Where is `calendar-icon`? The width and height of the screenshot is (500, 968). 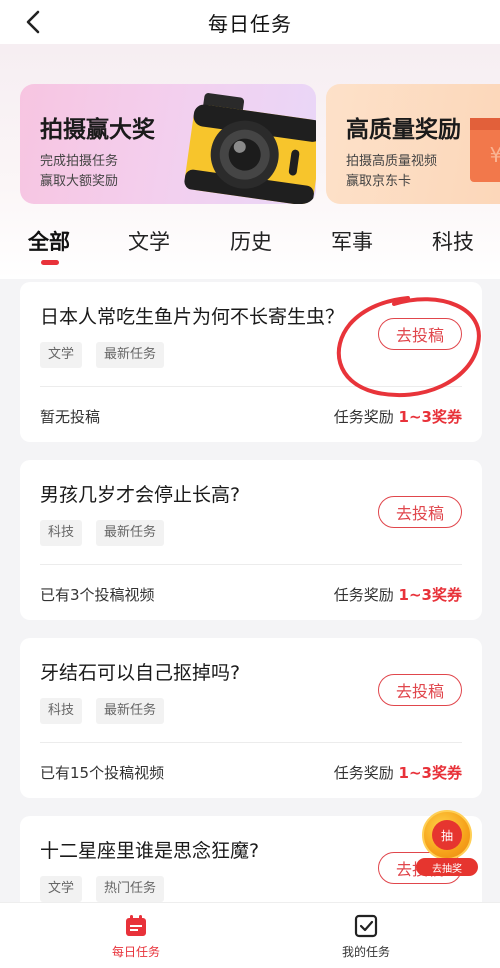
calendar-icon is located at coordinates (136, 925).